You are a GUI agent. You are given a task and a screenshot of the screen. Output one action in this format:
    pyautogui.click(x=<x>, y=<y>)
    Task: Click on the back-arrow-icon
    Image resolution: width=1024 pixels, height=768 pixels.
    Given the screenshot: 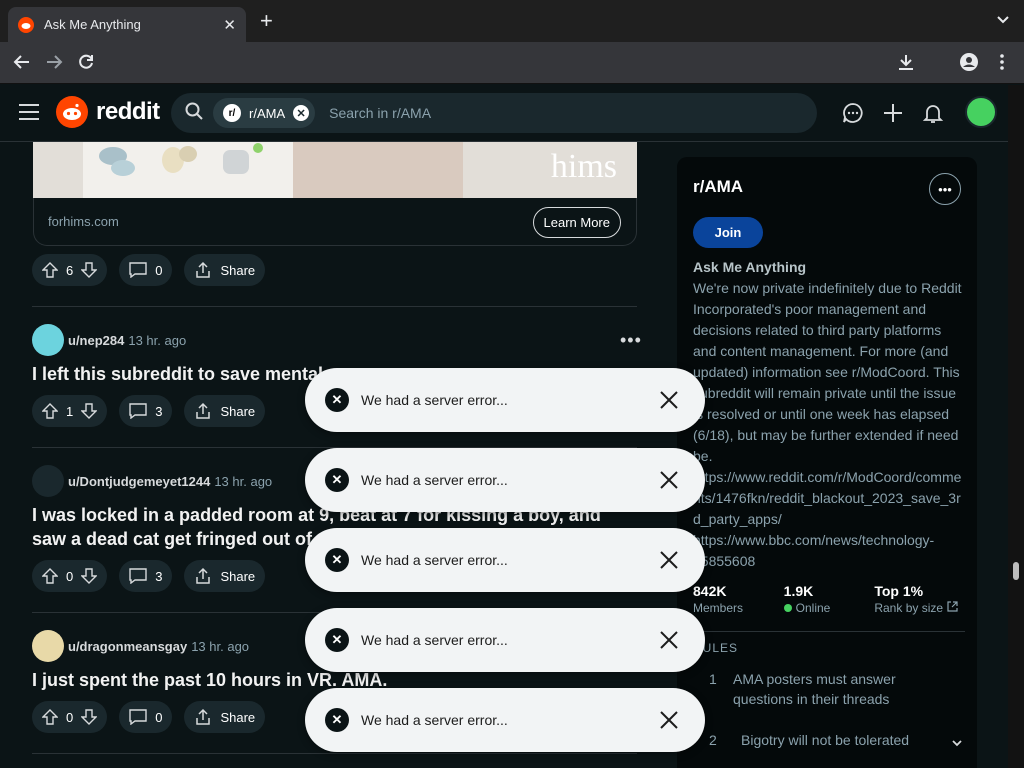 What is the action you would take?
    pyautogui.click(x=22, y=64)
    